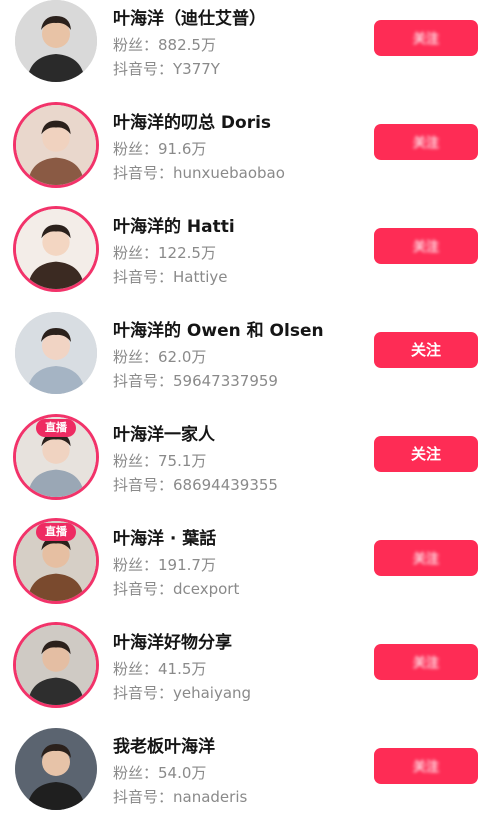 The height and width of the screenshot is (826, 494). I want to click on fans-count: 粉丝：191.7万, so click(164, 565).